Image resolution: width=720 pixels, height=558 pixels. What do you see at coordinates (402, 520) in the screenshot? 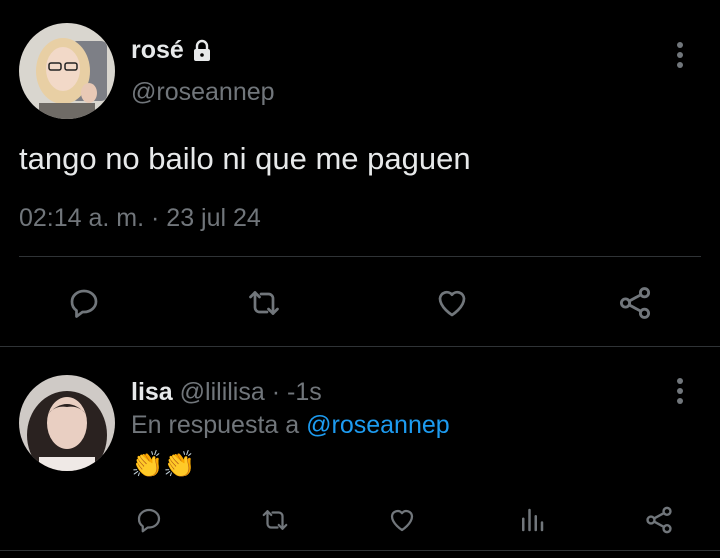
I see `reply-tweet-like-icon` at bounding box center [402, 520].